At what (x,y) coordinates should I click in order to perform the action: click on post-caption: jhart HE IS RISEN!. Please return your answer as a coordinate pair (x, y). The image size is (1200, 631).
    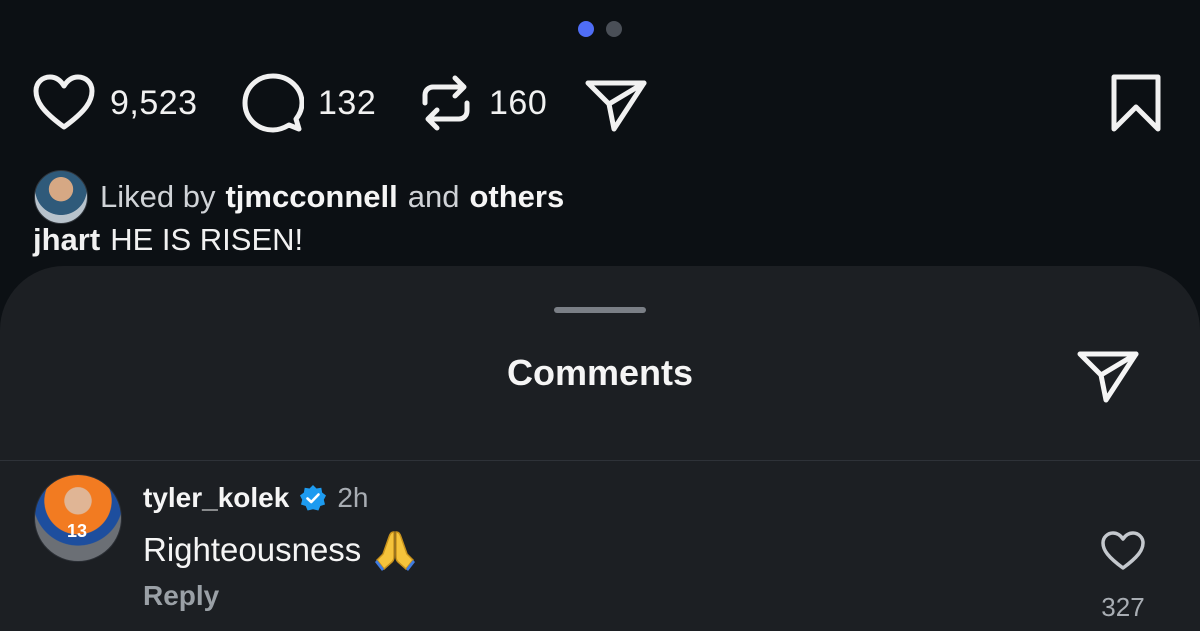
    Looking at the image, I should click on (168, 240).